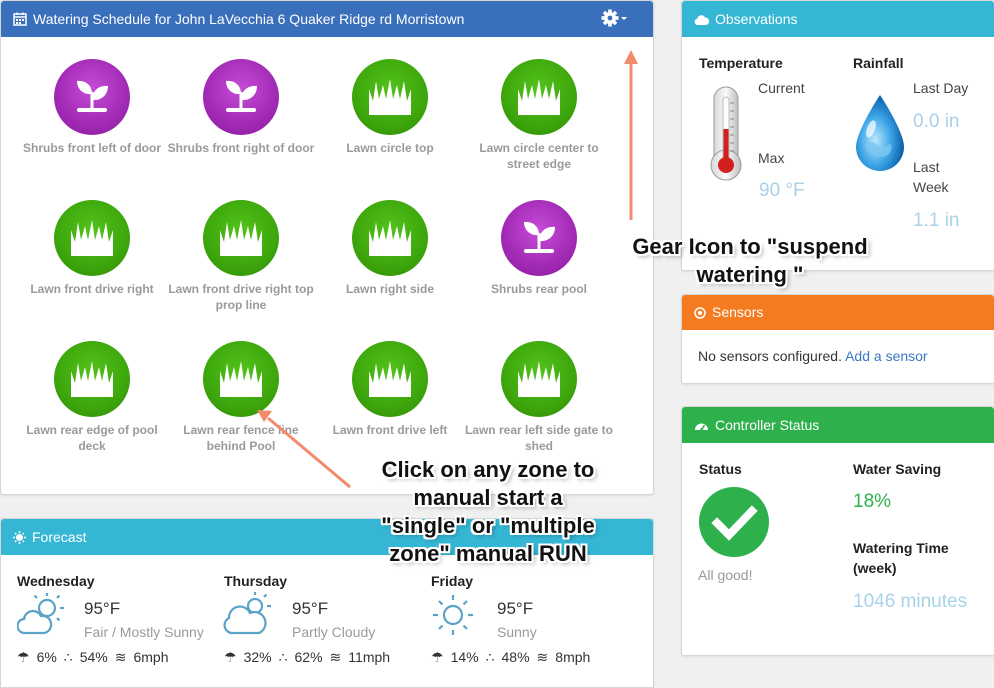 This screenshot has width=994, height=688. I want to click on max-temp-label: Max, so click(771, 158).